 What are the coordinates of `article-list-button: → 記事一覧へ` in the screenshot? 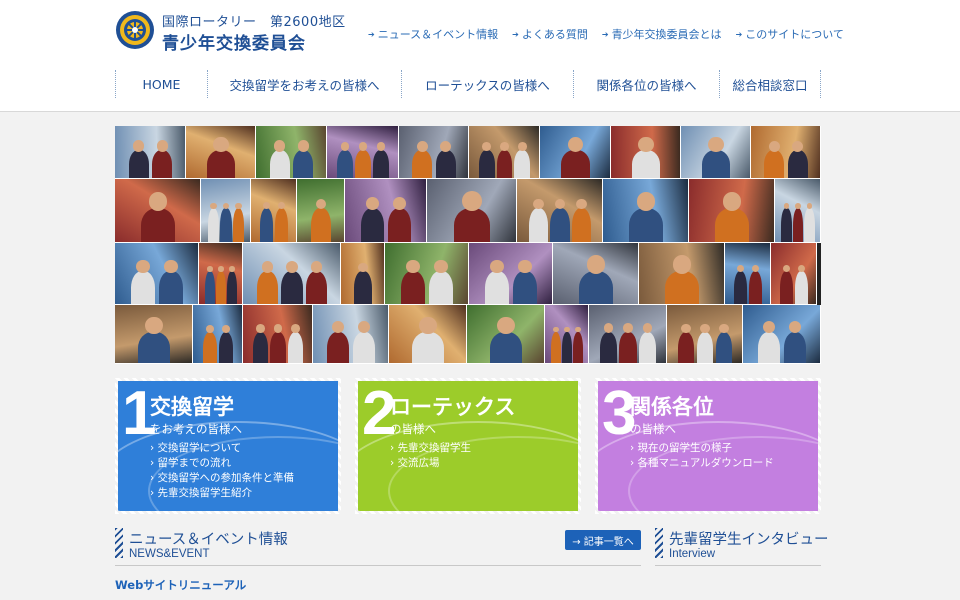 It's located at (603, 540).